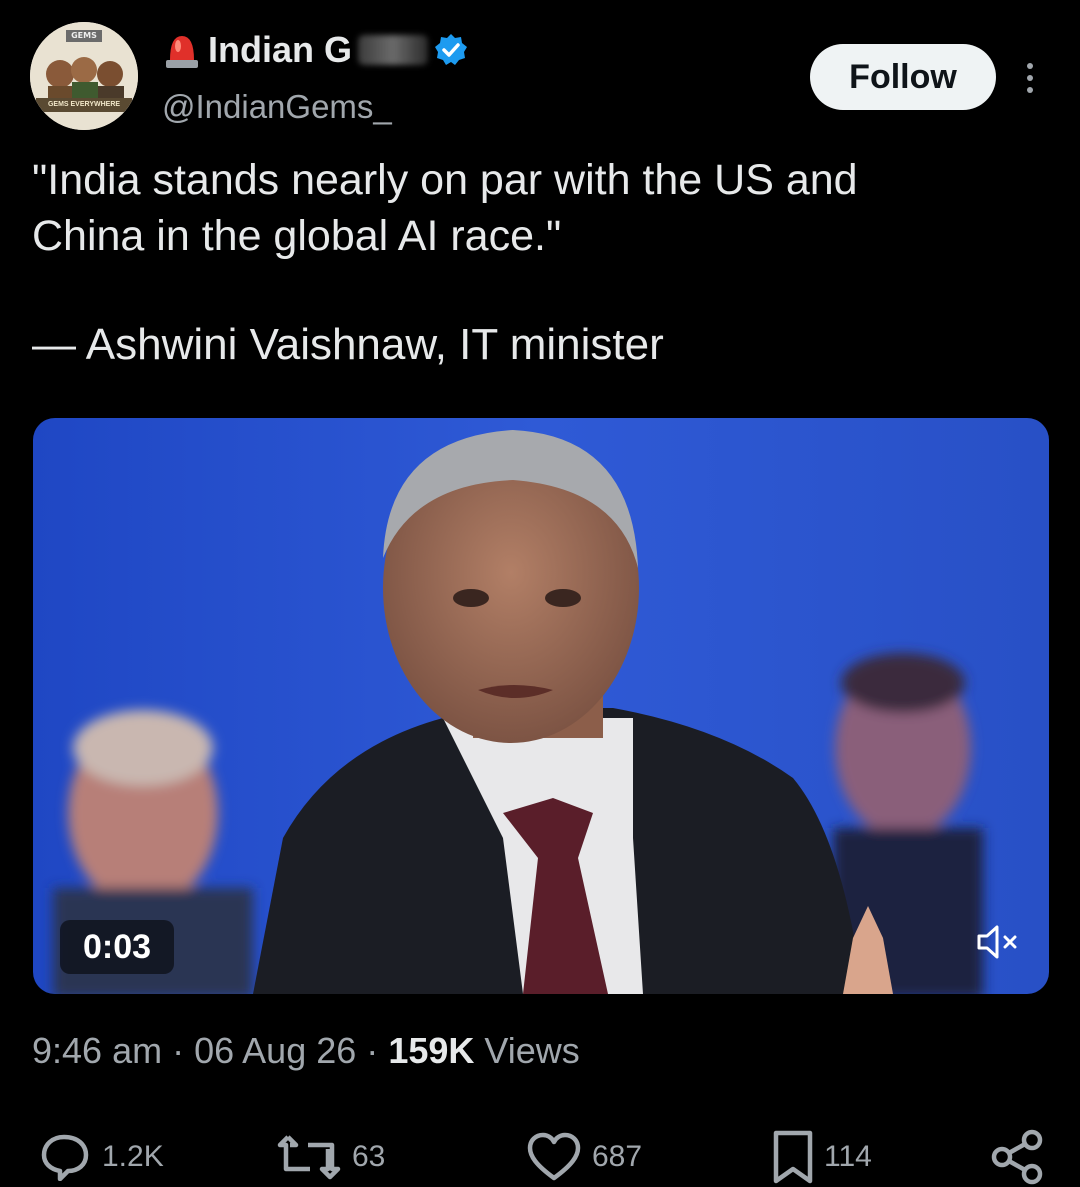 This screenshot has height=1187, width=1080. I want to click on verified-badge-icon, so click(451, 49).